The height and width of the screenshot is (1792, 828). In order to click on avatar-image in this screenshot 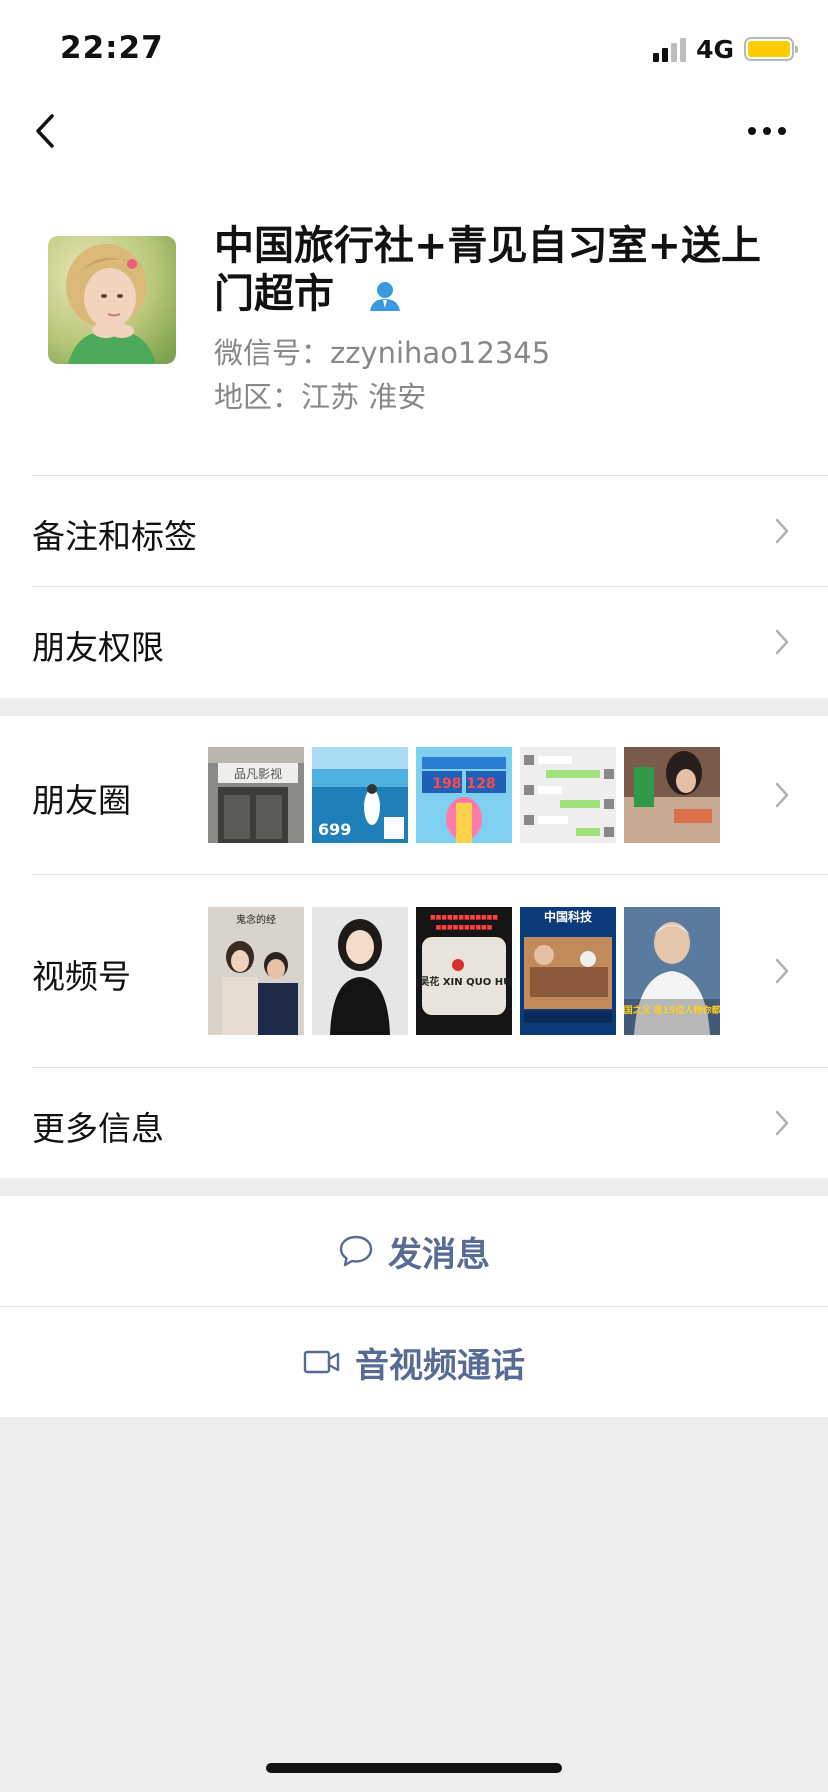, I will do `click(112, 300)`.